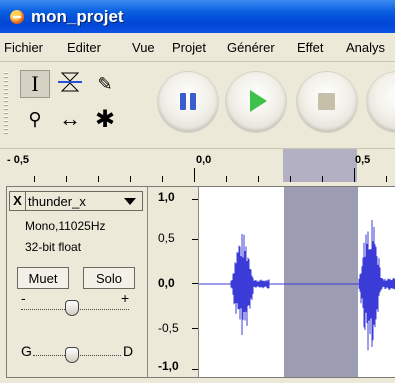 The width and height of the screenshot is (395, 383). I want to click on menu-effet: Effet, so click(310, 47).